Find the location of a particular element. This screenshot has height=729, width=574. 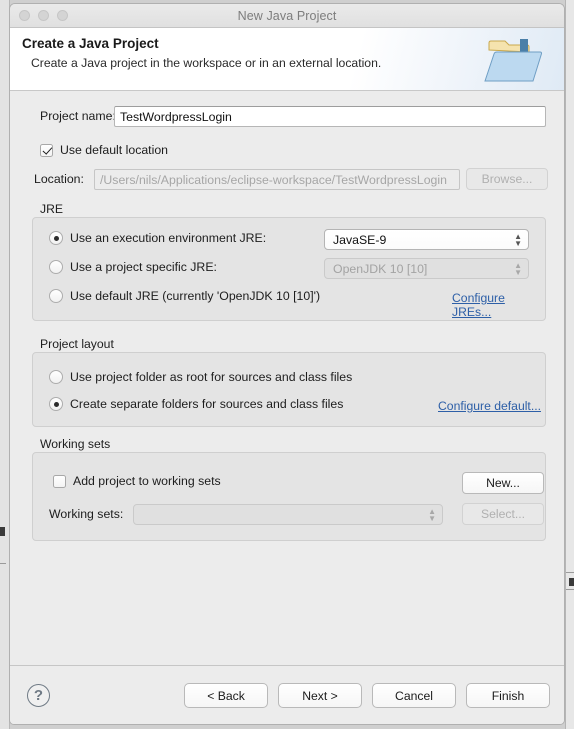

close-button is located at coordinates (24, 15).